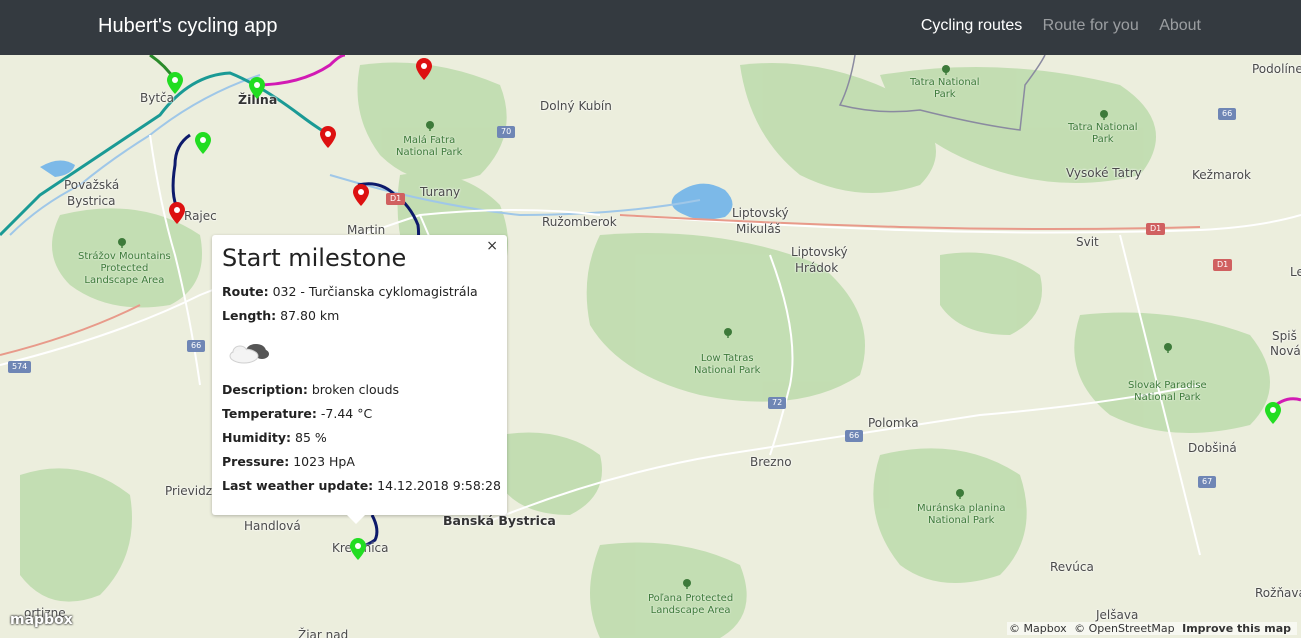  Describe the element at coordinates (249, 315) in the screenshot. I see `length-label: Length:` at that location.